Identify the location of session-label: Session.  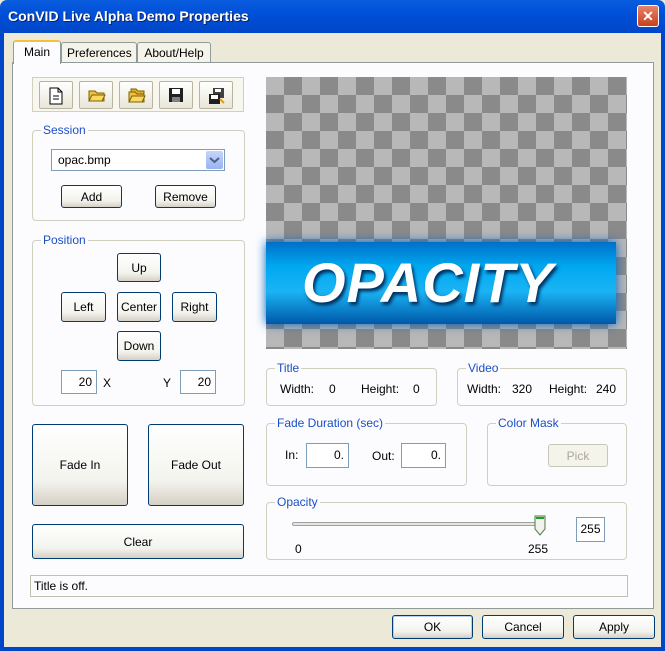
(64, 130).